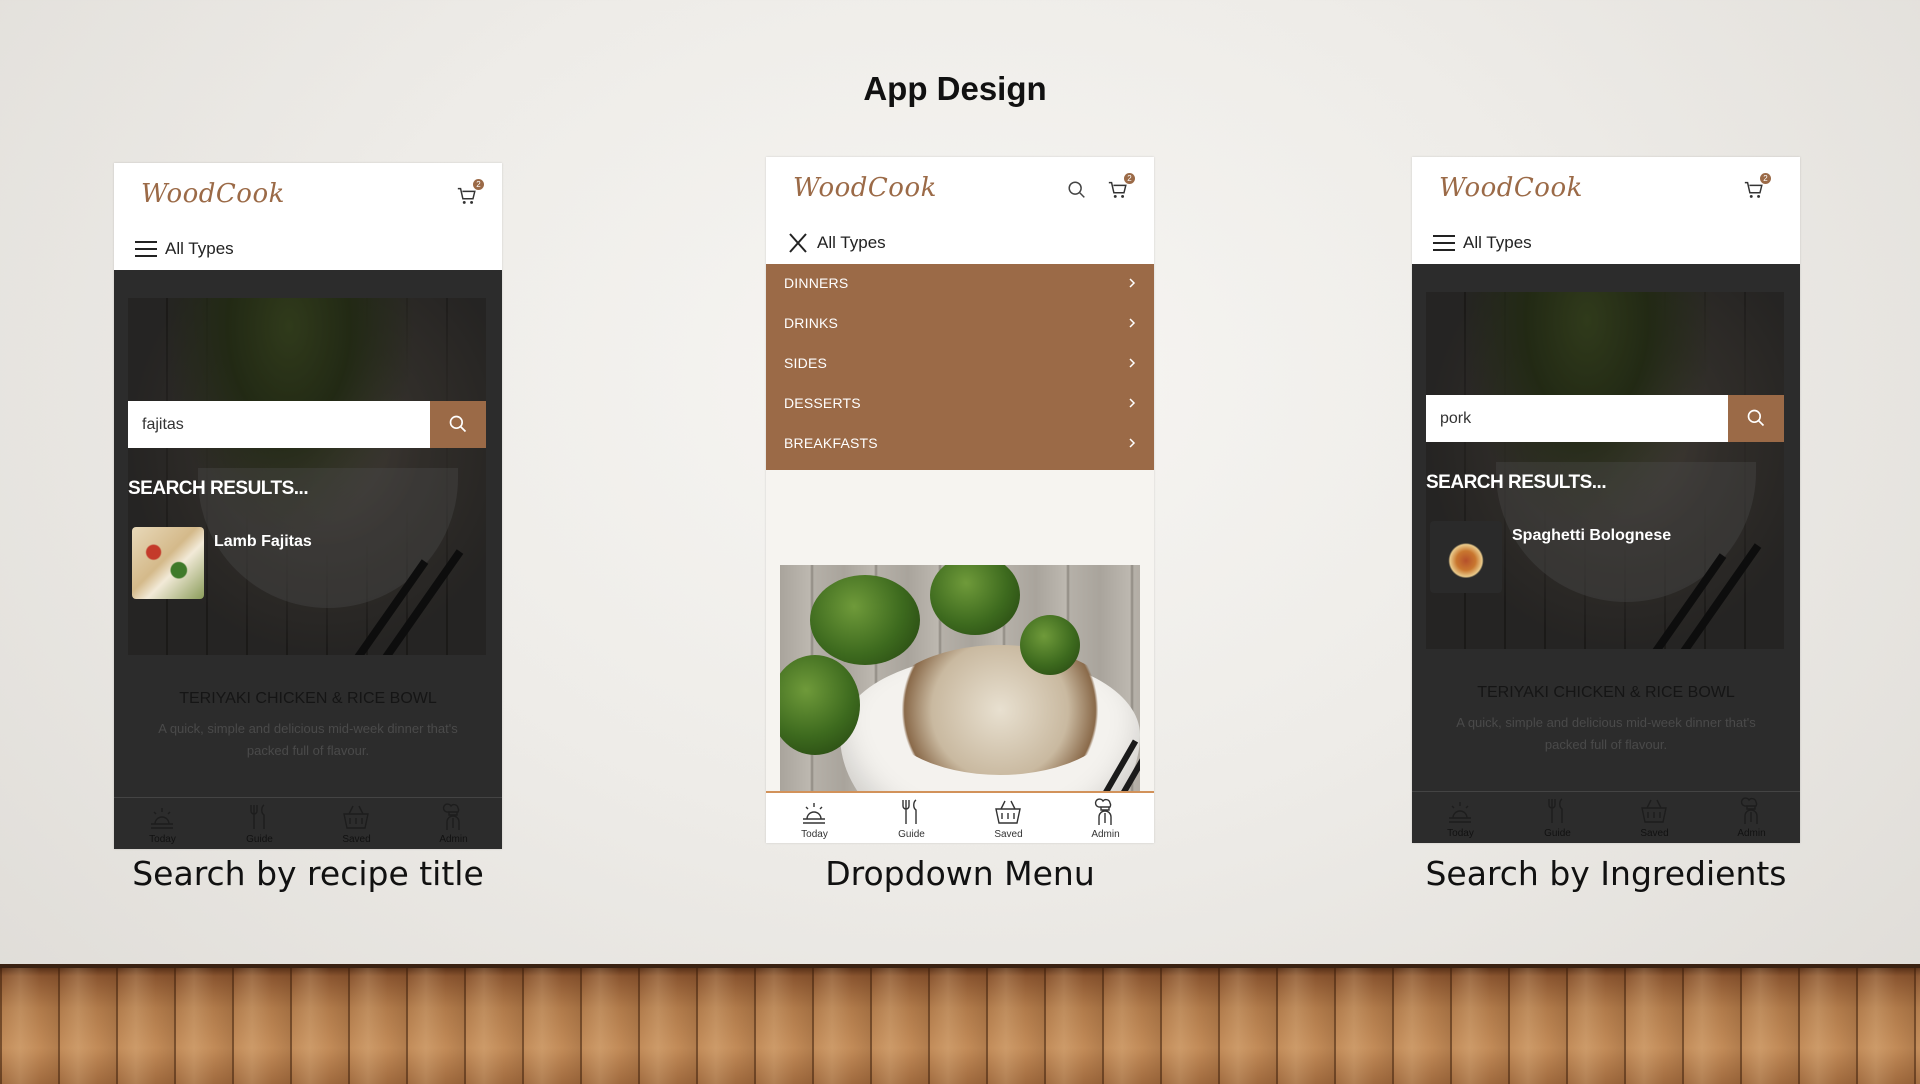 The width and height of the screenshot is (1920, 1084). Describe the element at coordinates (1606, 873) in the screenshot. I see `caption-search-ingredients: Search by Ingredients` at that location.